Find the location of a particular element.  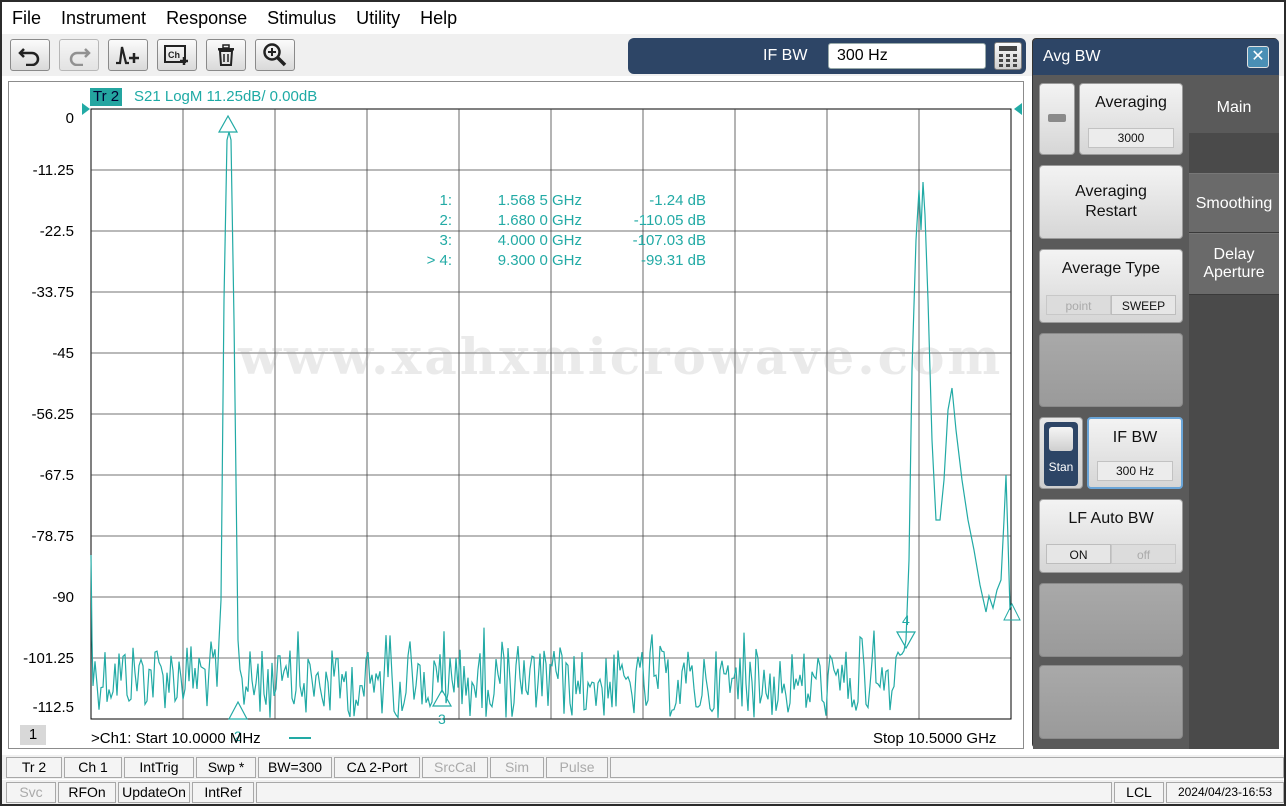

marker-num: 1: is located at coordinates (445, 200).